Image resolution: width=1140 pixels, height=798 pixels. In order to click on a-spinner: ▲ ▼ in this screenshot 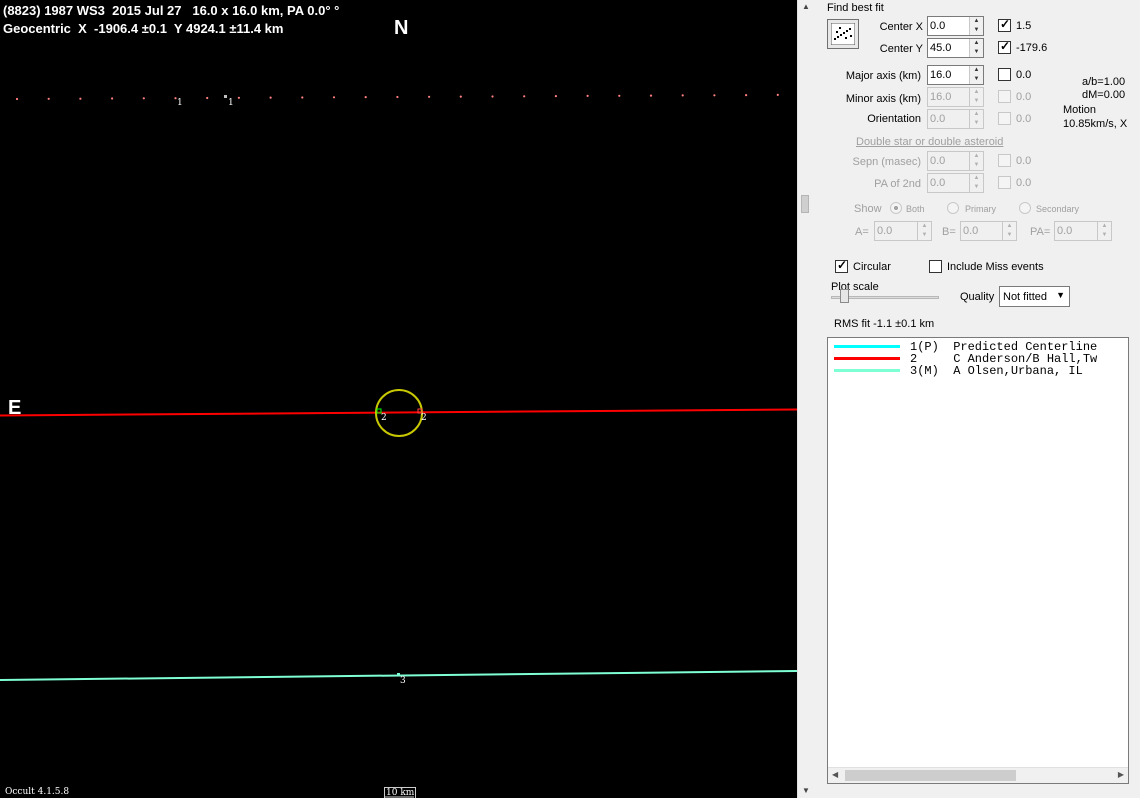, I will do `click(924, 231)`.